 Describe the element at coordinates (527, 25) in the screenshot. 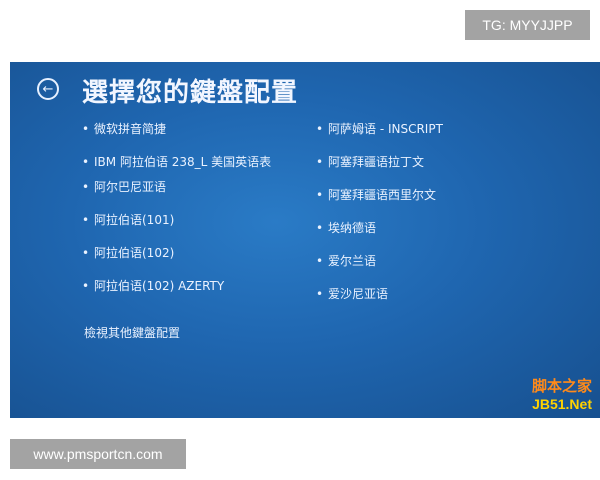

I see `tg-badge: TG: MYYJJPP` at that location.